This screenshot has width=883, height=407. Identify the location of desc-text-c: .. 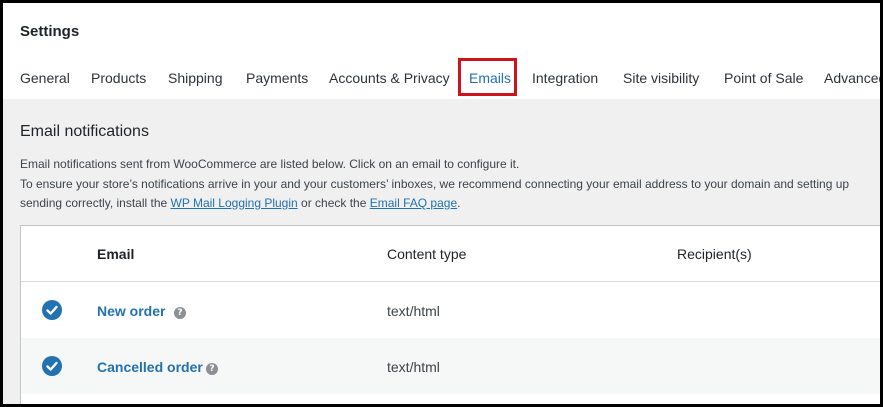
(459, 203).